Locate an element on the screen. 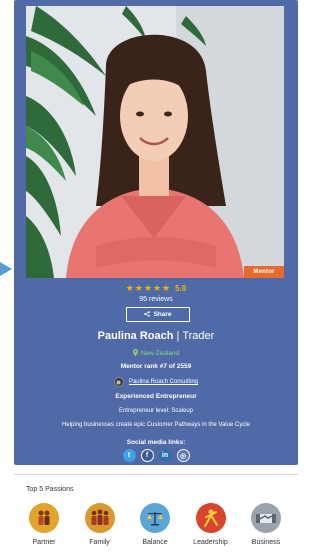 Image resolution: width=320 pixels, height=555 pixels. passion-label: Family is located at coordinates (99, 542).